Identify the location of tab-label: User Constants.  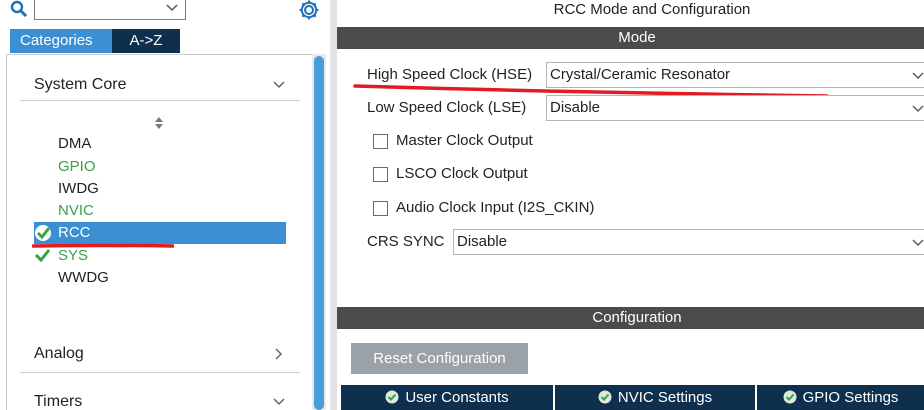
(457, 397).